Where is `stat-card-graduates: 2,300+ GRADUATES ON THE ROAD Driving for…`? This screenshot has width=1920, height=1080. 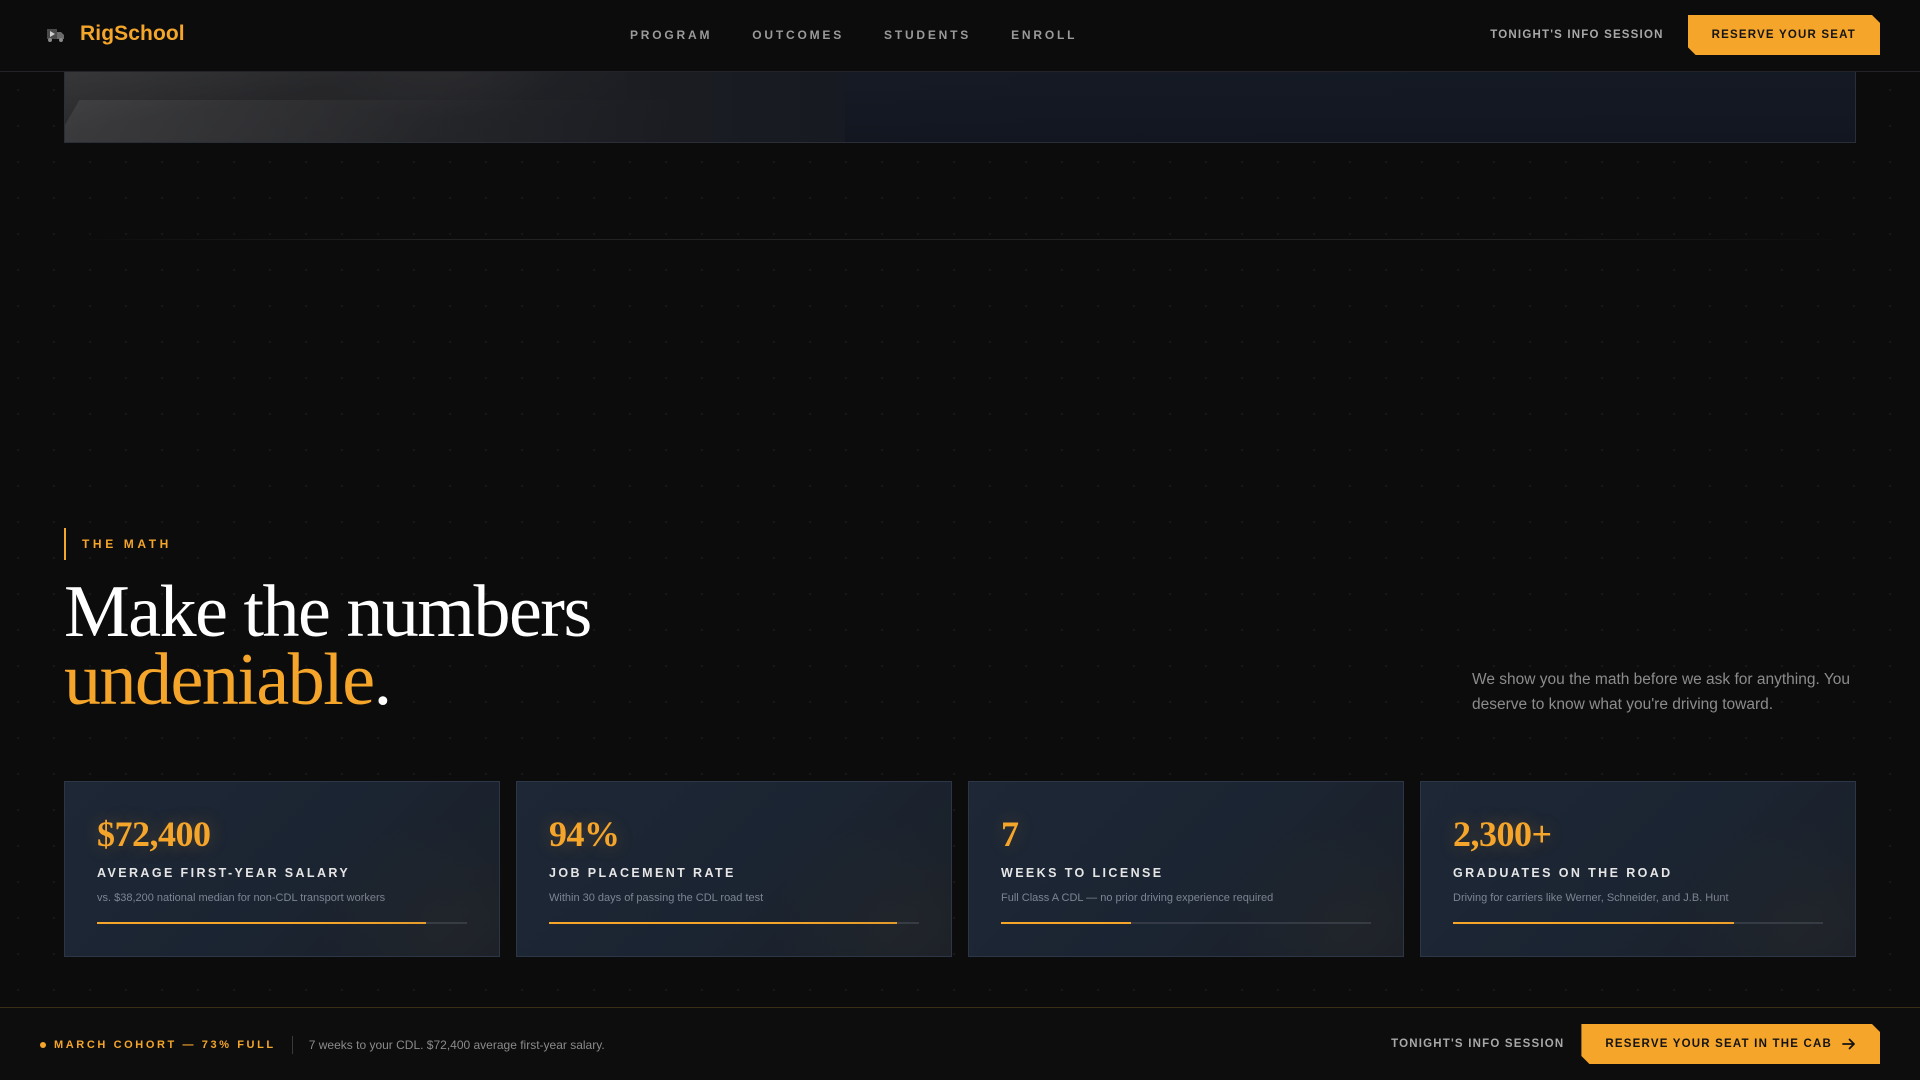
stat-card-graduates: 2,300+ GRADUATES ON THE ROAD Driving for… is located at coordinates (1638, 869).